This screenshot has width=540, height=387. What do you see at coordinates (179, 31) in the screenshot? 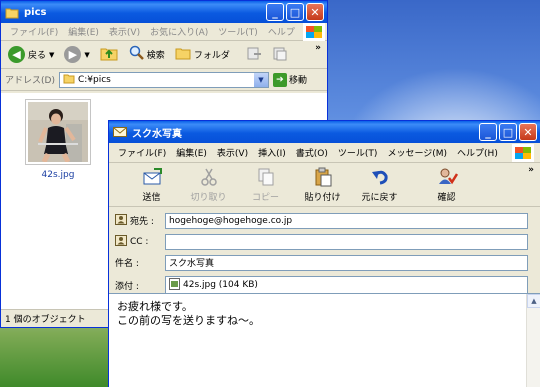
I see `menu-favorites: お気に入り(A)` at bounding box center [179, 31].